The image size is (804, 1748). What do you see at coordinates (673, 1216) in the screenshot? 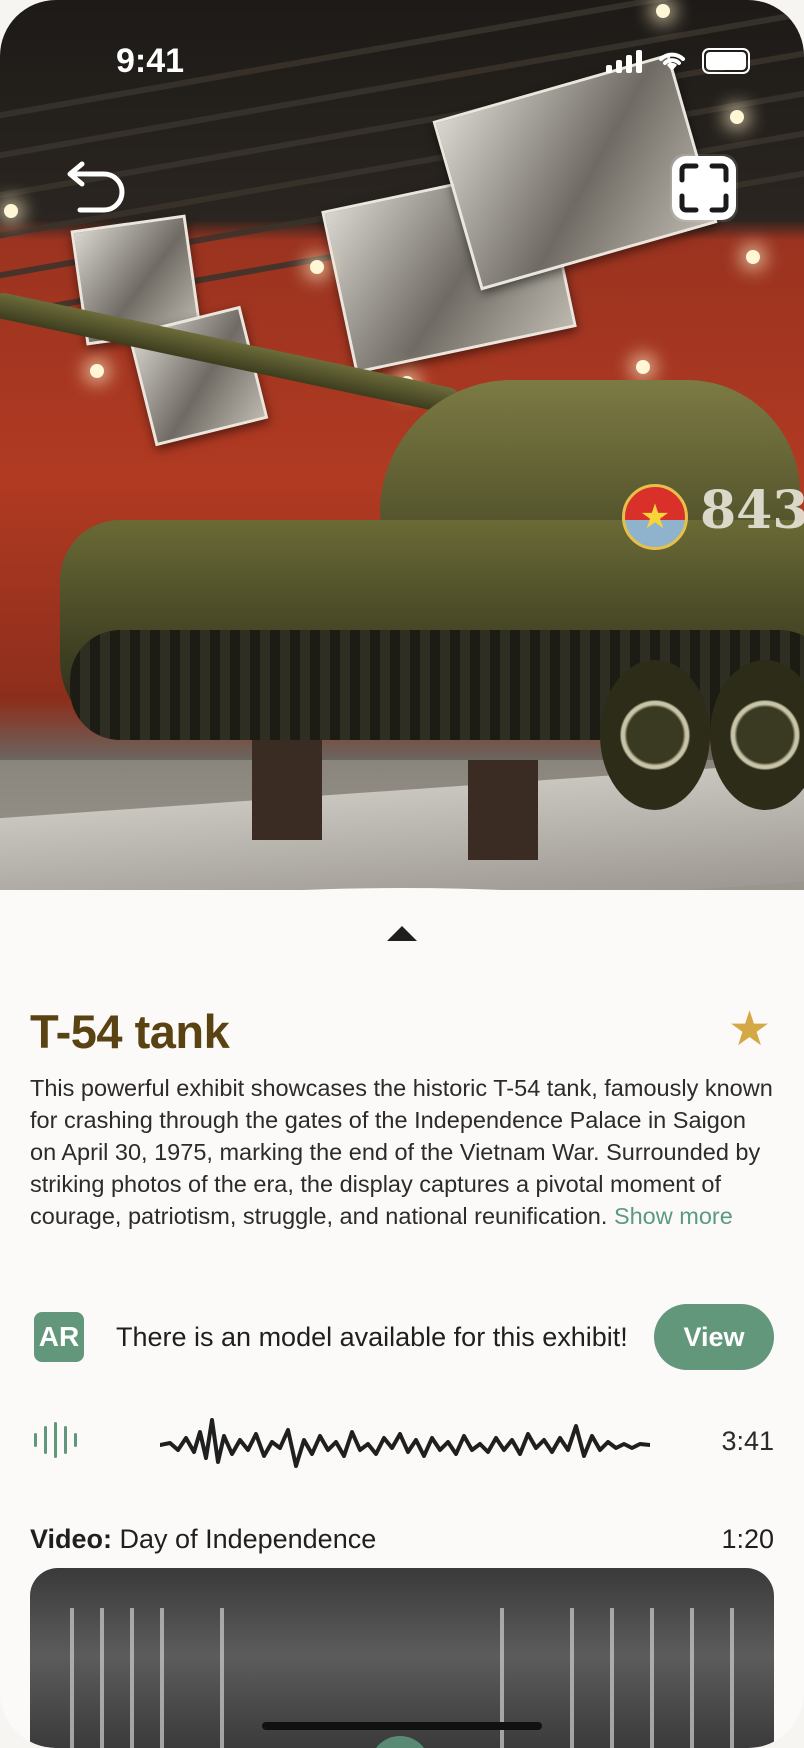
I see `show-more-link: Show more` at bounding box center [673, 1216].